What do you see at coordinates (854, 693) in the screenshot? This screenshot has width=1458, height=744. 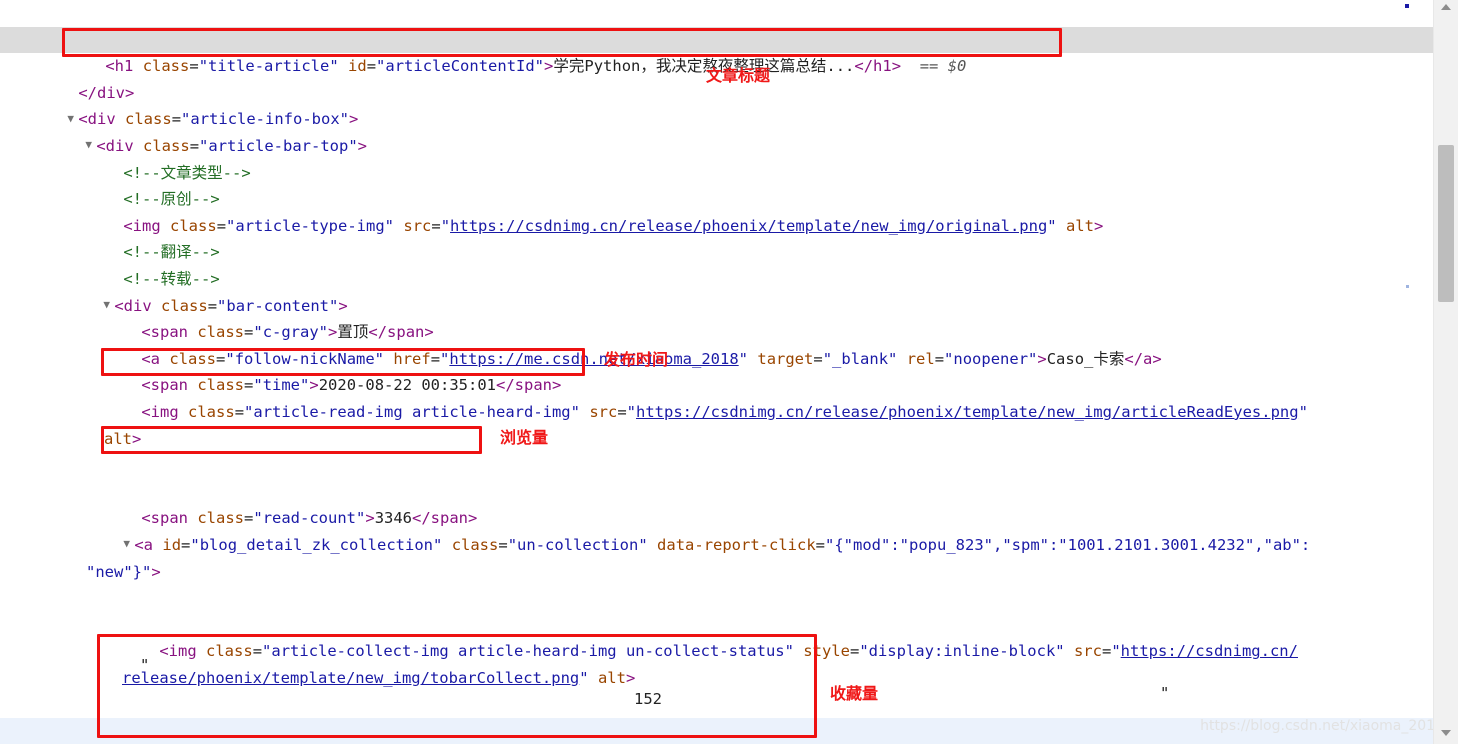 I see `annotation-collect-count: 收藏量` at bounding box center [854, 693].